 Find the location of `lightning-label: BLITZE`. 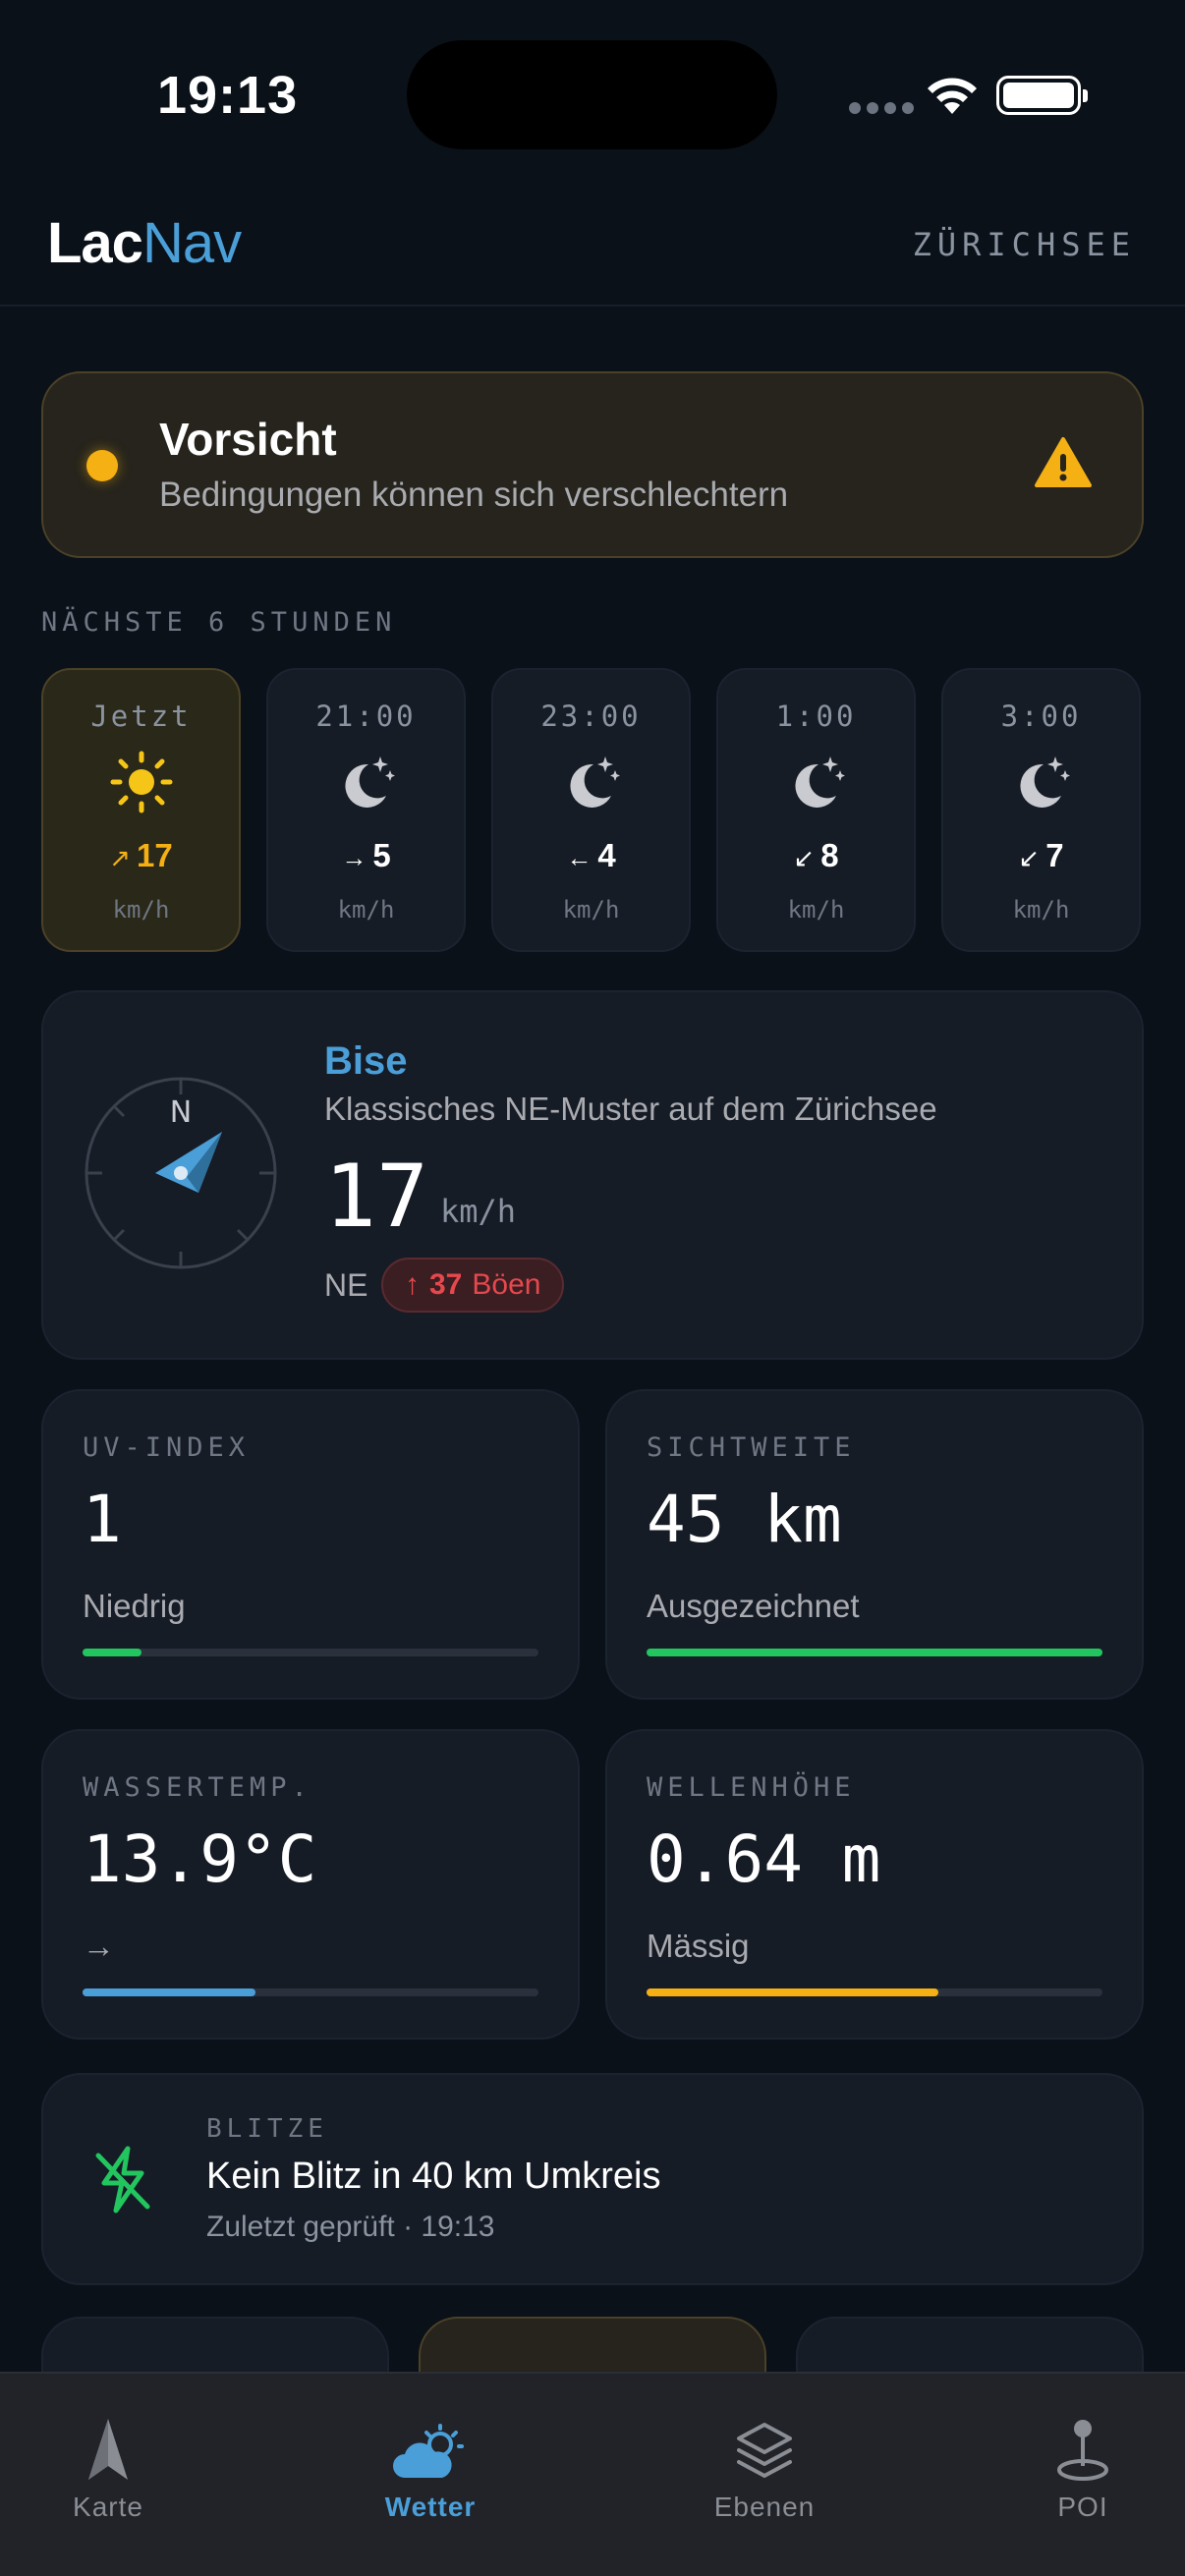

lightning-label: BLITZE is located at coordinates (267, 2129).